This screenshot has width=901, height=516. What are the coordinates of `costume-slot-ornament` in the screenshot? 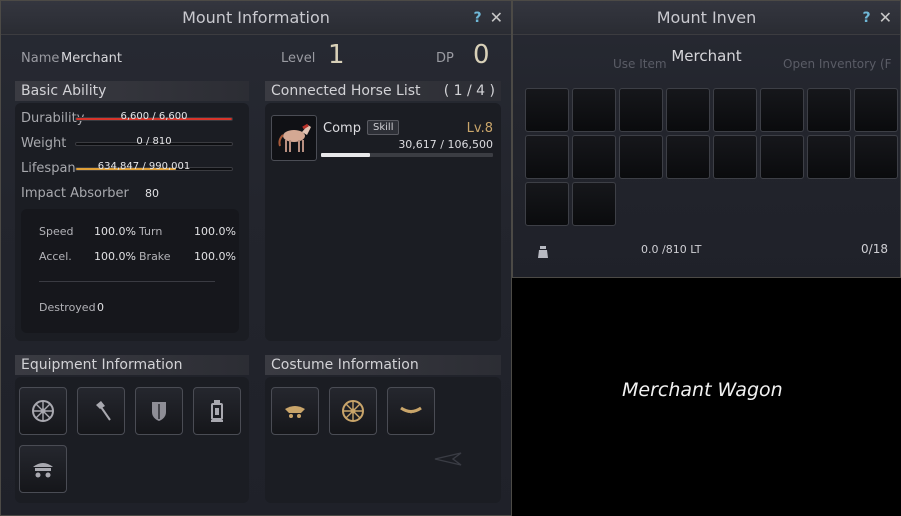 It's located at (411, 411).